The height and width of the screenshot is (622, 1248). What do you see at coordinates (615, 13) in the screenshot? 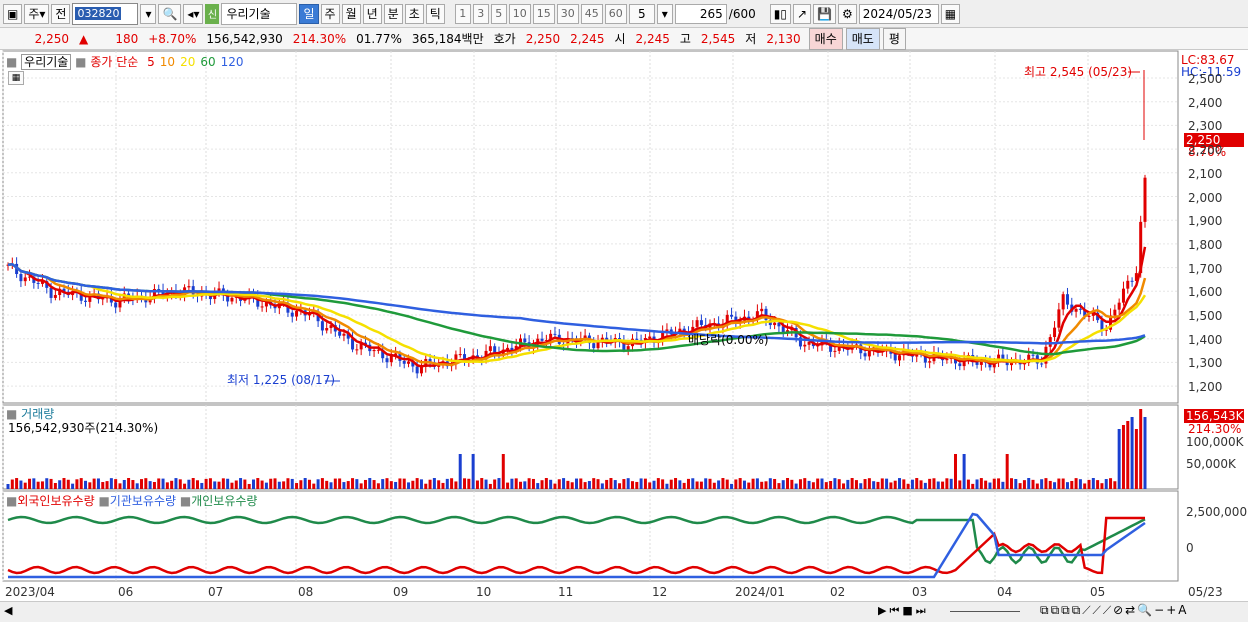
I see `interval-7: 60` at bounding box center [615, 13].